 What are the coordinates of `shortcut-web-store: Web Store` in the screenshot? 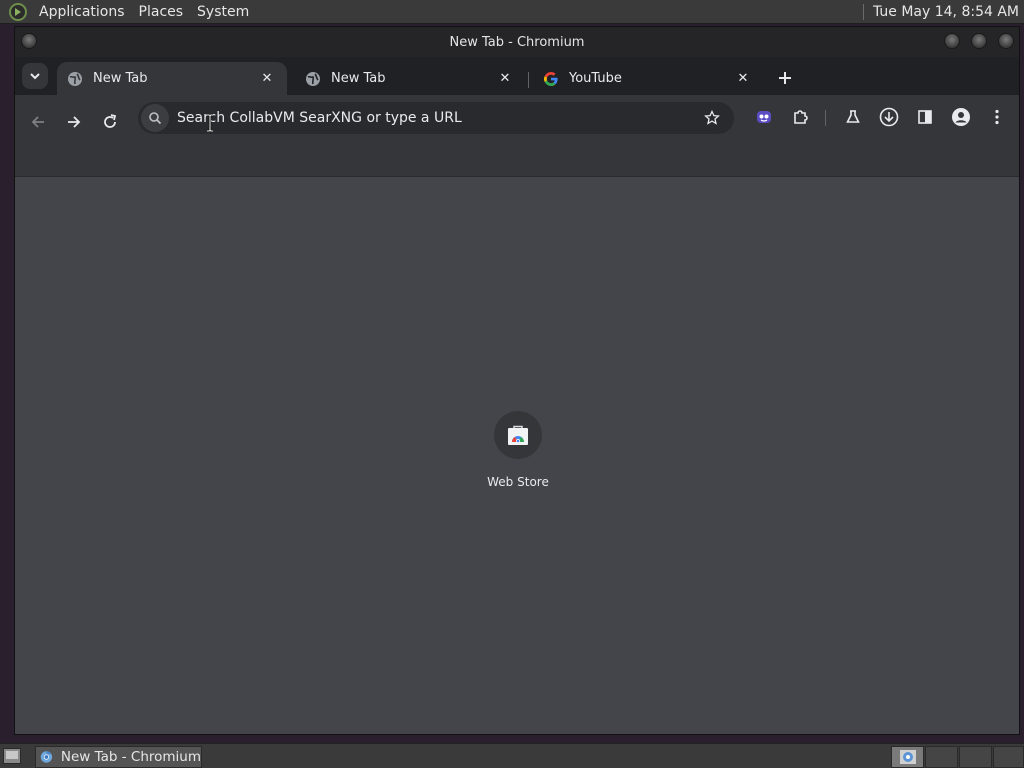 It's located at (518, 450).